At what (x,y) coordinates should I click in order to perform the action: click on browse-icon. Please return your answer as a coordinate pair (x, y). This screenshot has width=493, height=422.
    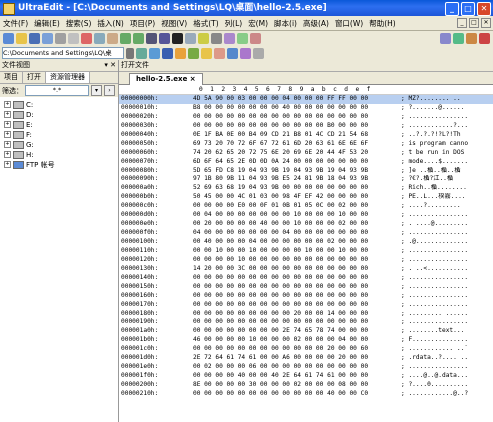
    Looking at the image, I should click on (141, 53).